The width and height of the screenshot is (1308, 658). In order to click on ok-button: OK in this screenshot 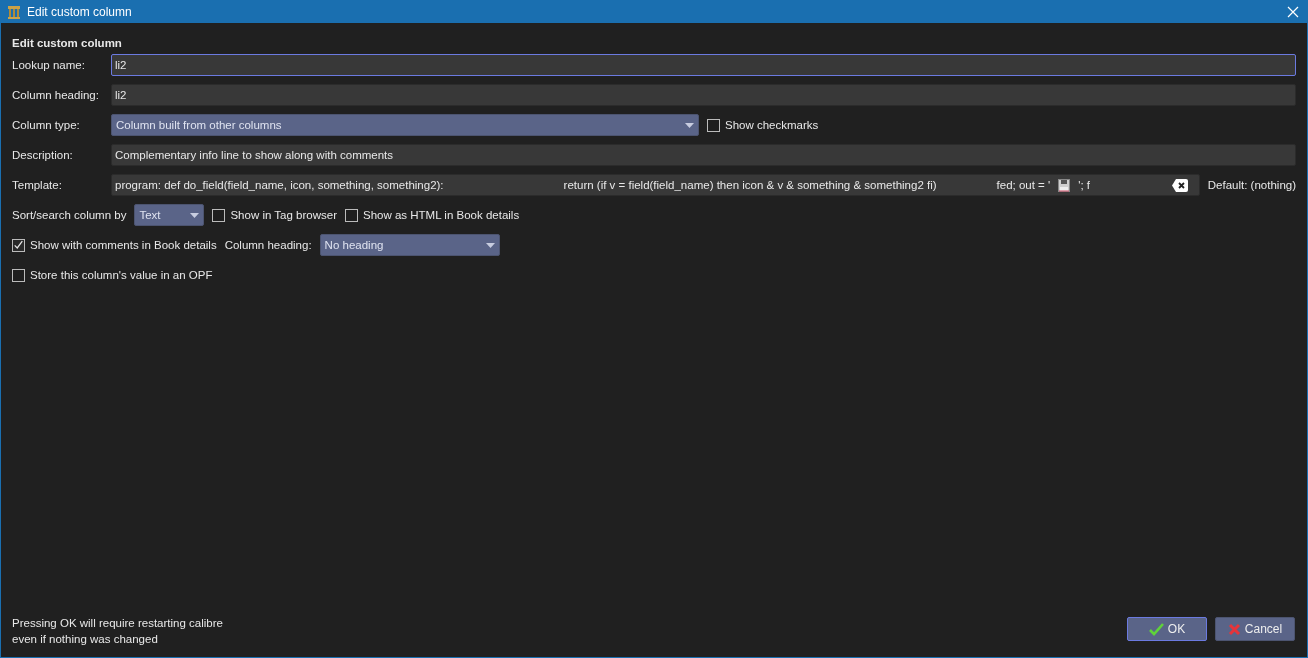, I will do `click(1167, 629)`.